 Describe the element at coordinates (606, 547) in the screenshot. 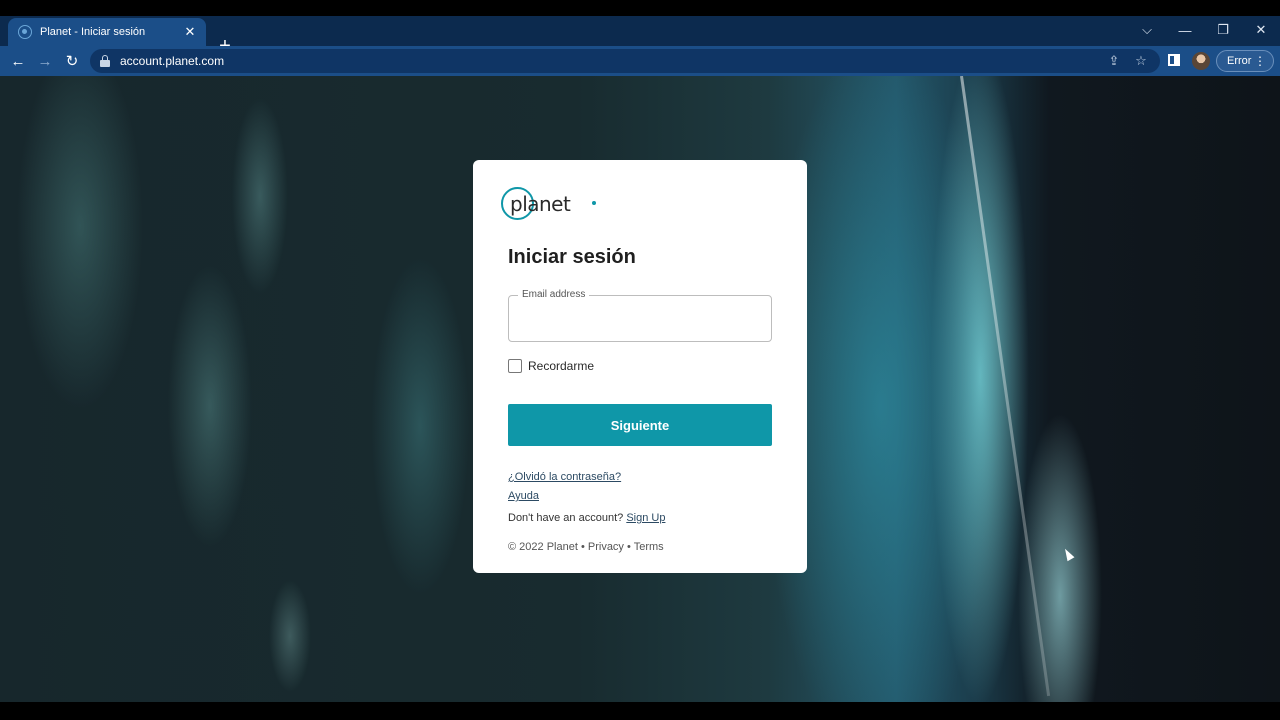

I see `privacy-link: Privacy` at that location.